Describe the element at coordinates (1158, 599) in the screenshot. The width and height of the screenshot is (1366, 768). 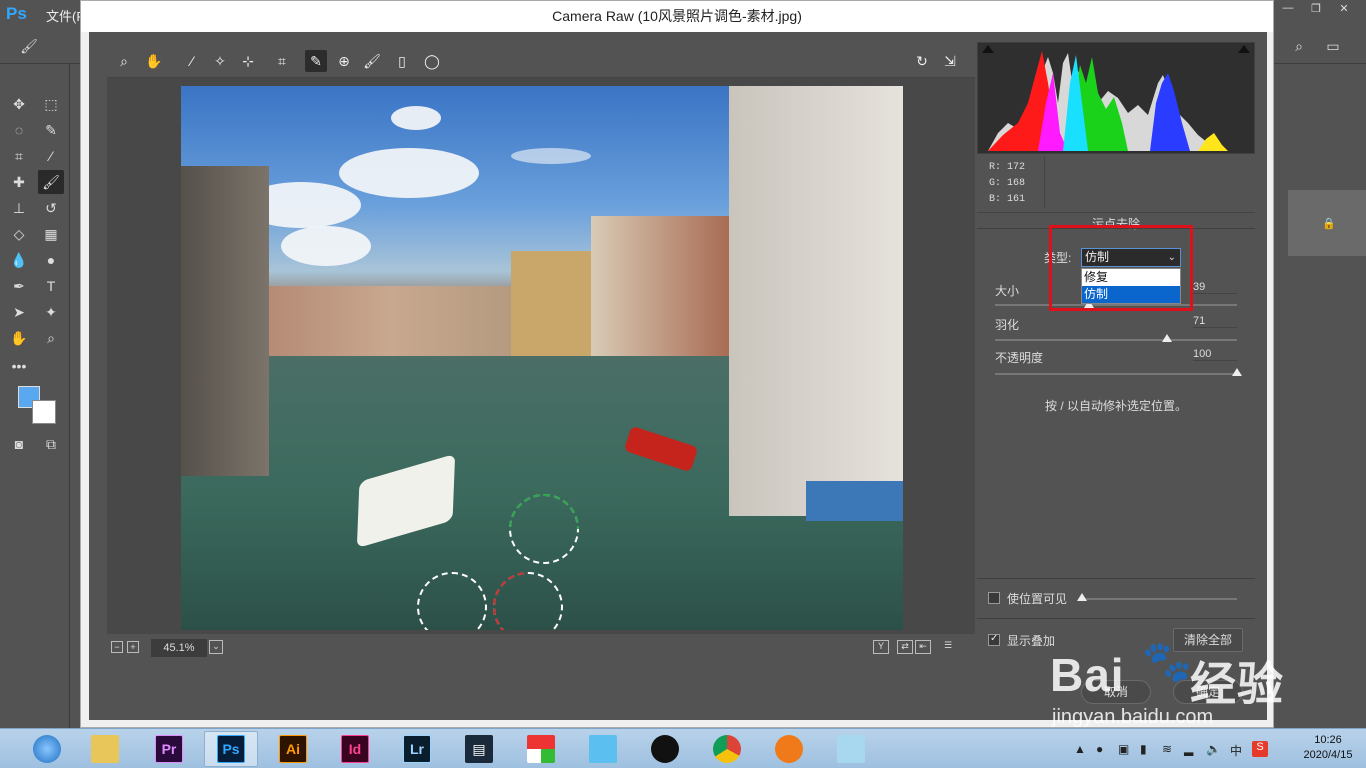
I see `visualize-slider` at that location.